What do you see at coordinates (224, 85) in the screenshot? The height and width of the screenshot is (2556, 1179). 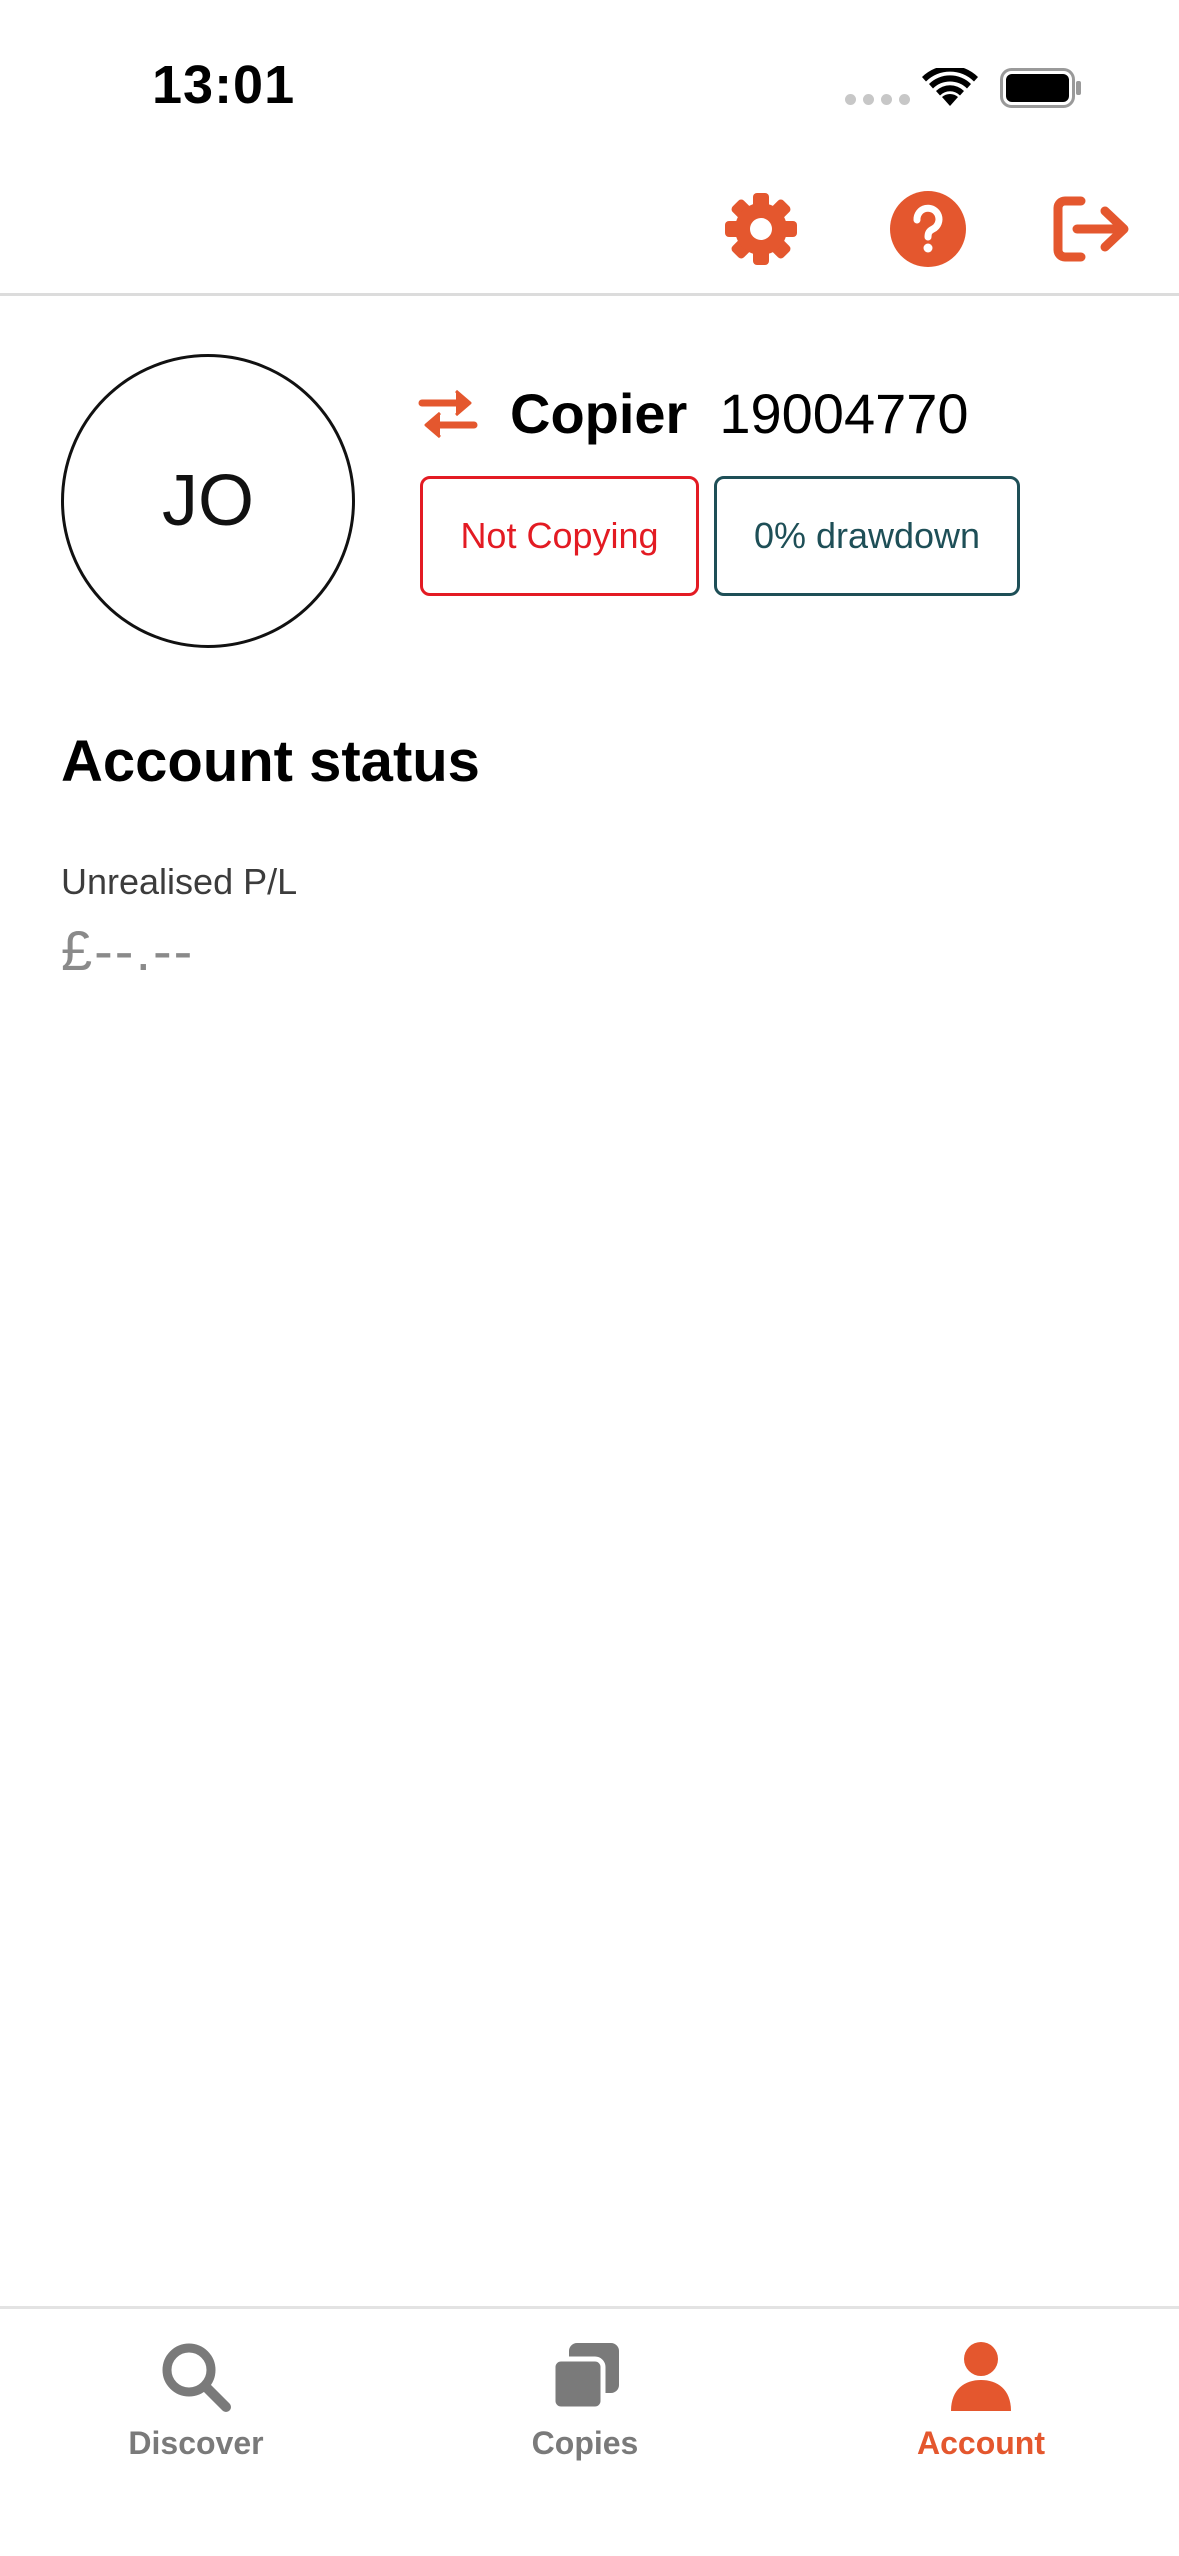 I see `status-time: 13:01` at bounding box center [224, 85].